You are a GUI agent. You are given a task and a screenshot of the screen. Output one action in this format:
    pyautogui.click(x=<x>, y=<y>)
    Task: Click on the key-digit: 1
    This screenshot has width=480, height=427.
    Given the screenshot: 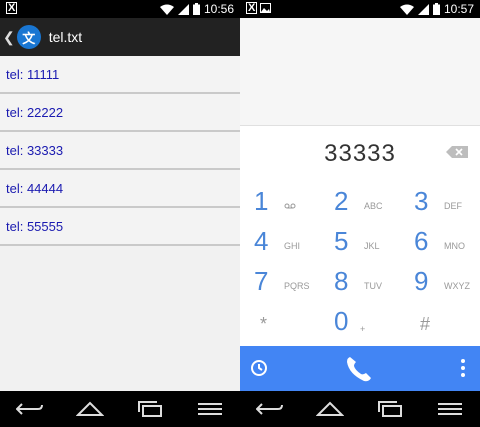 What is the action you would take?
    pyautogui.click(x=261, y=201)
    